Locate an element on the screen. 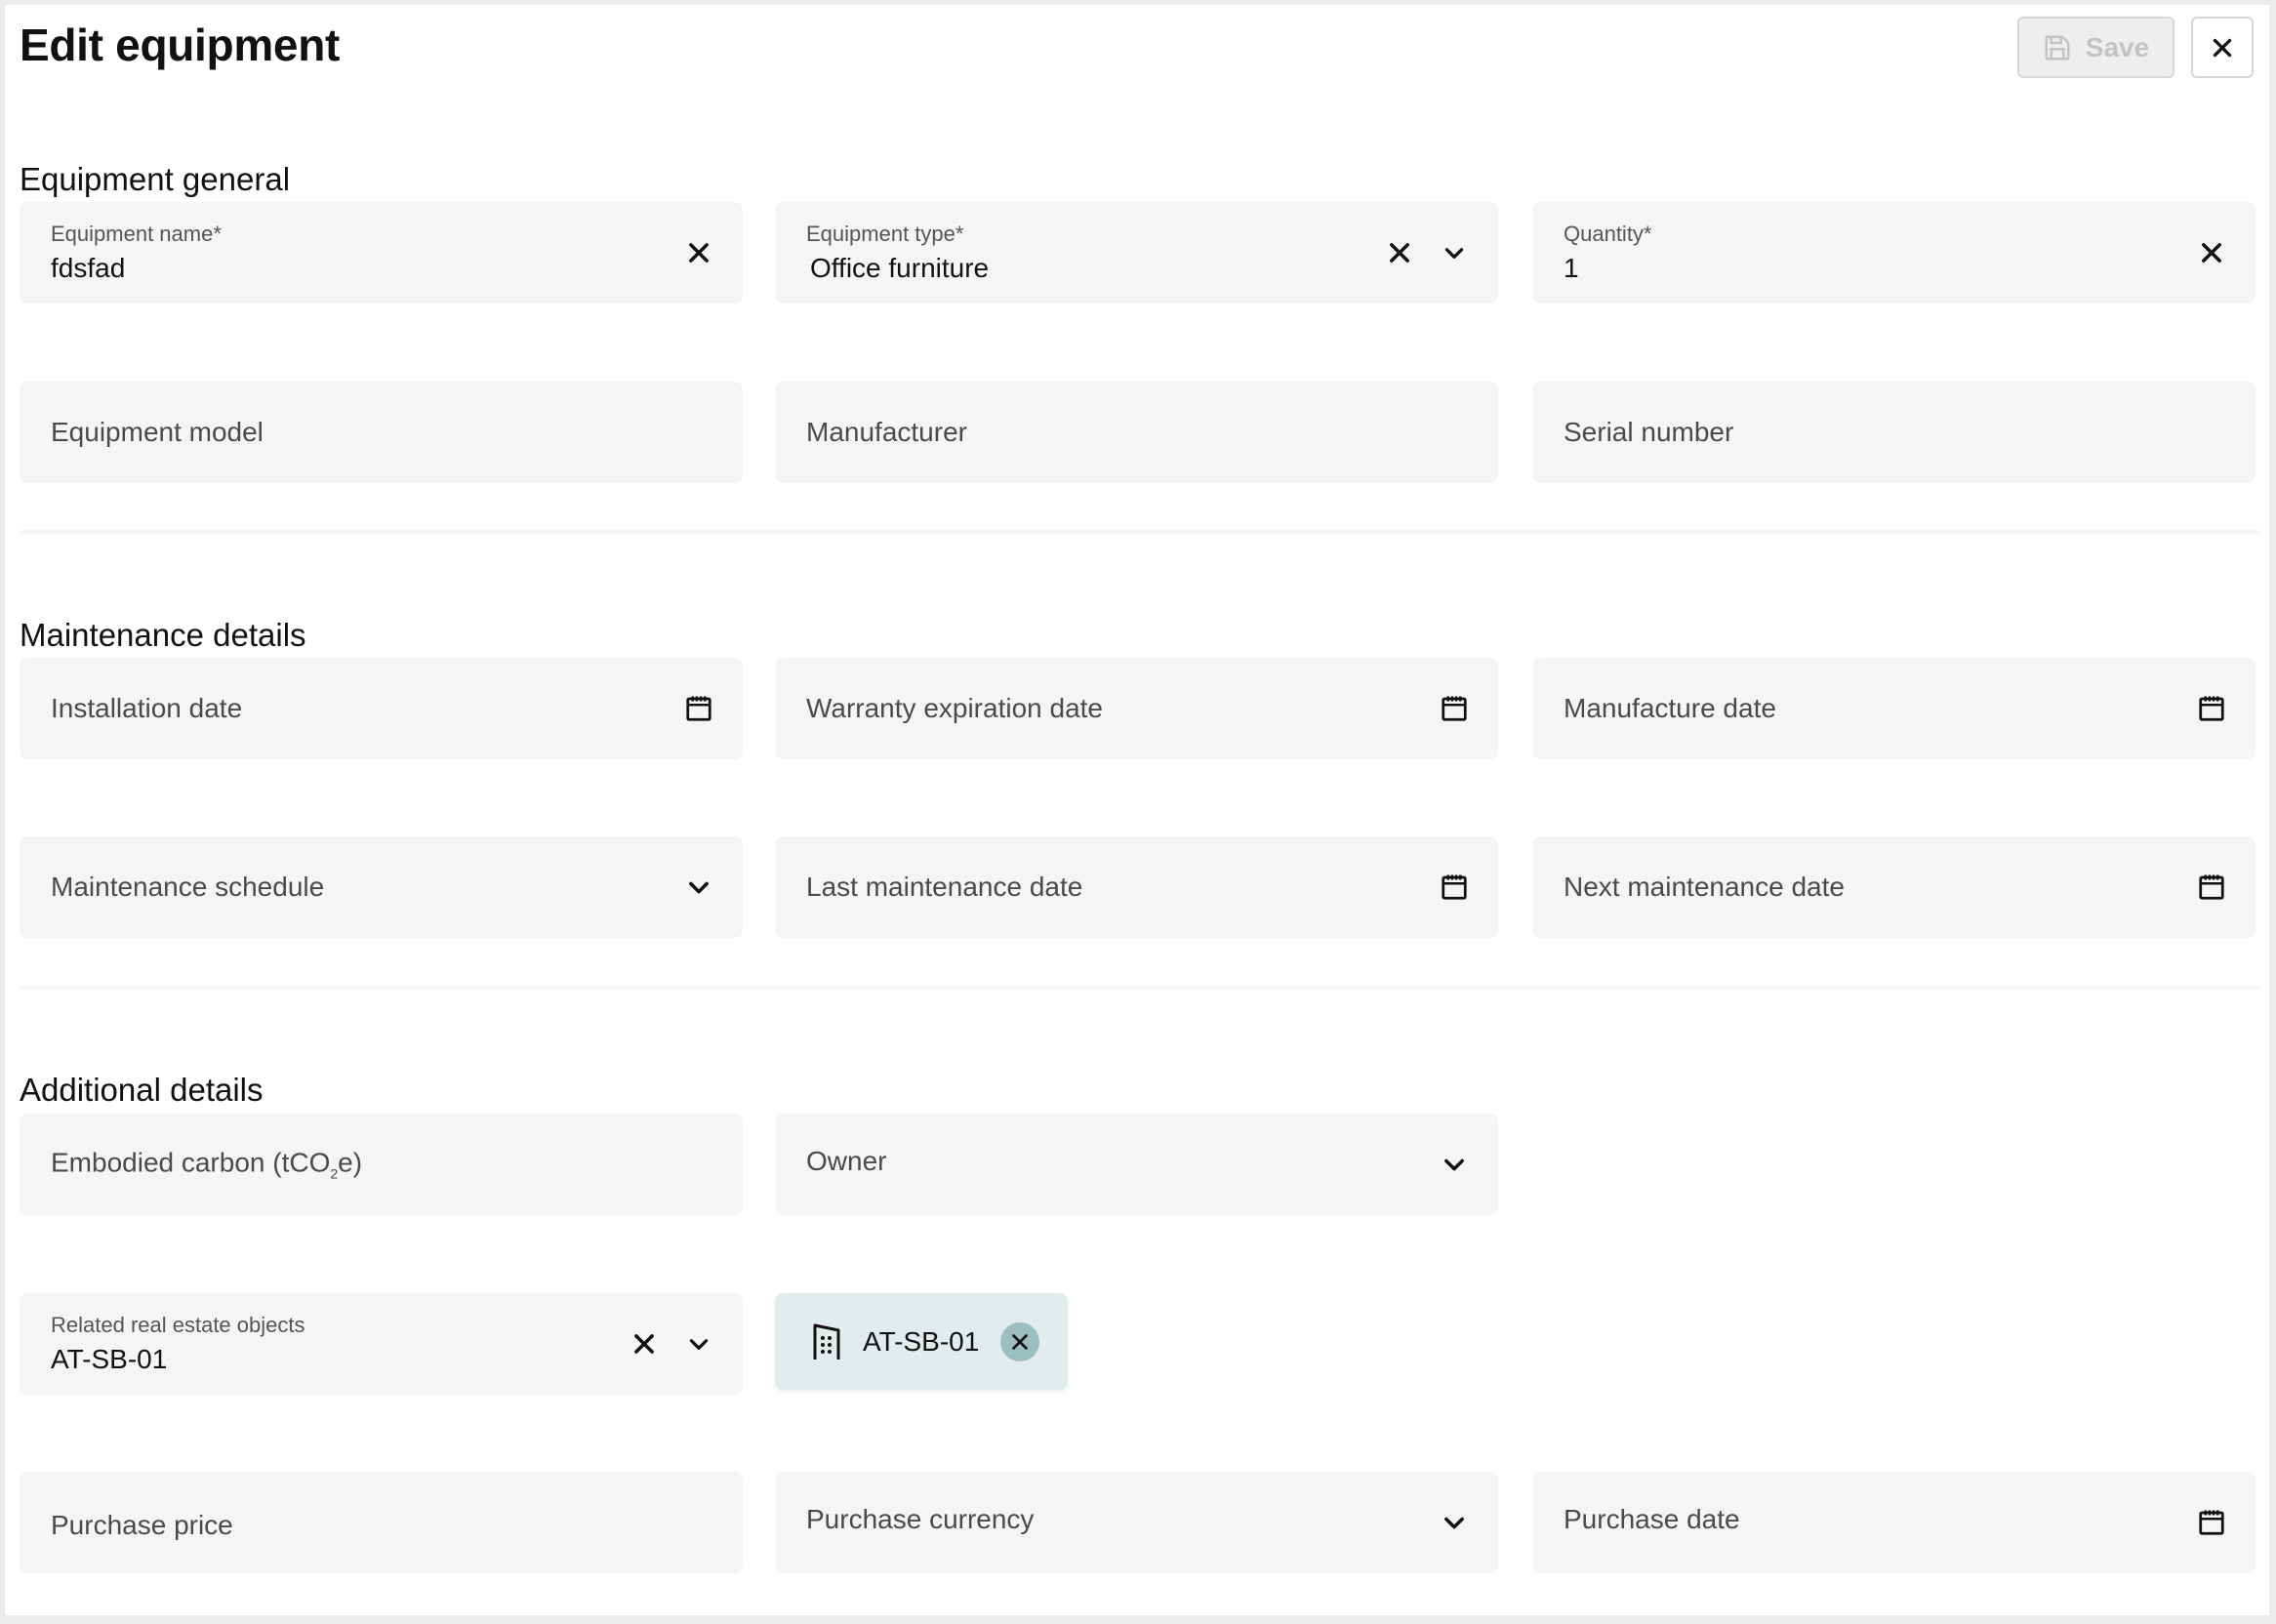 This screenshot has height=1624, width=2276. purchase-price-field: Purchase price is located at coordinates (381, 1523).